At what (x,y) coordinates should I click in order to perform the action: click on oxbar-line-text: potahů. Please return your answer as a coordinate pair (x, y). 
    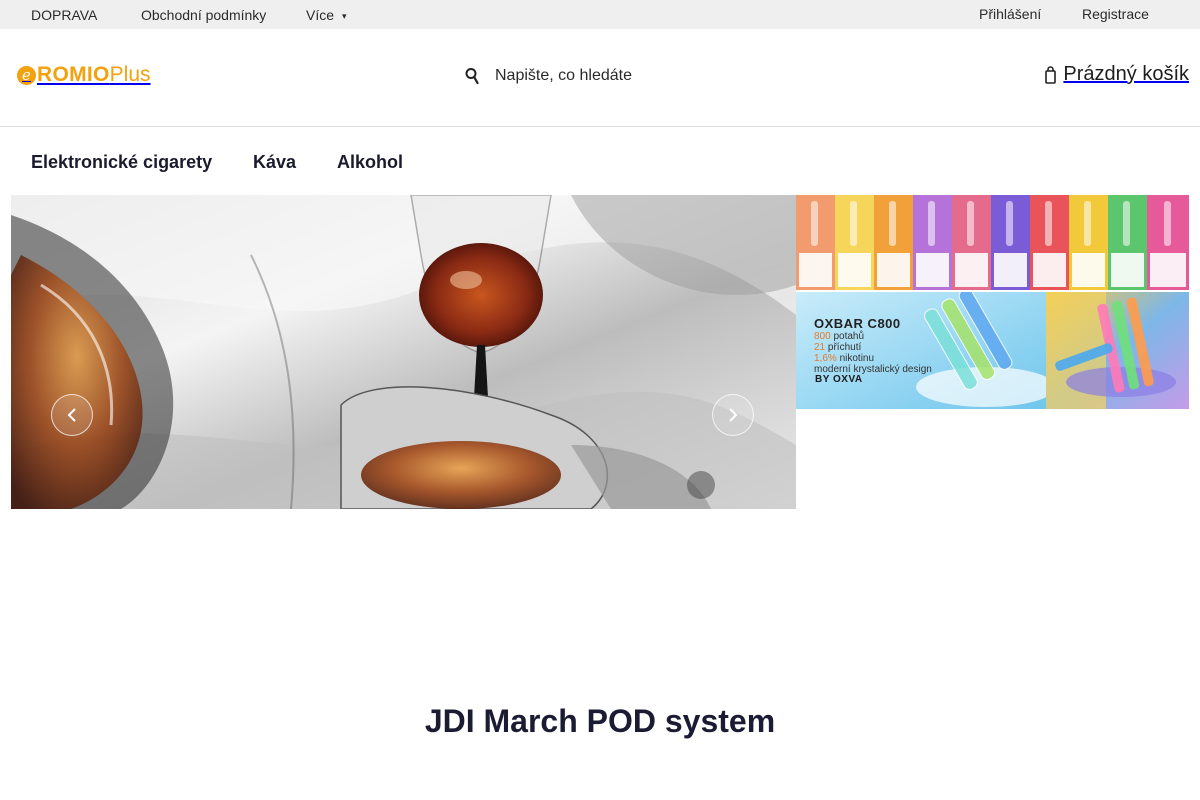
    Looking at the image, I should click on (847, 336).